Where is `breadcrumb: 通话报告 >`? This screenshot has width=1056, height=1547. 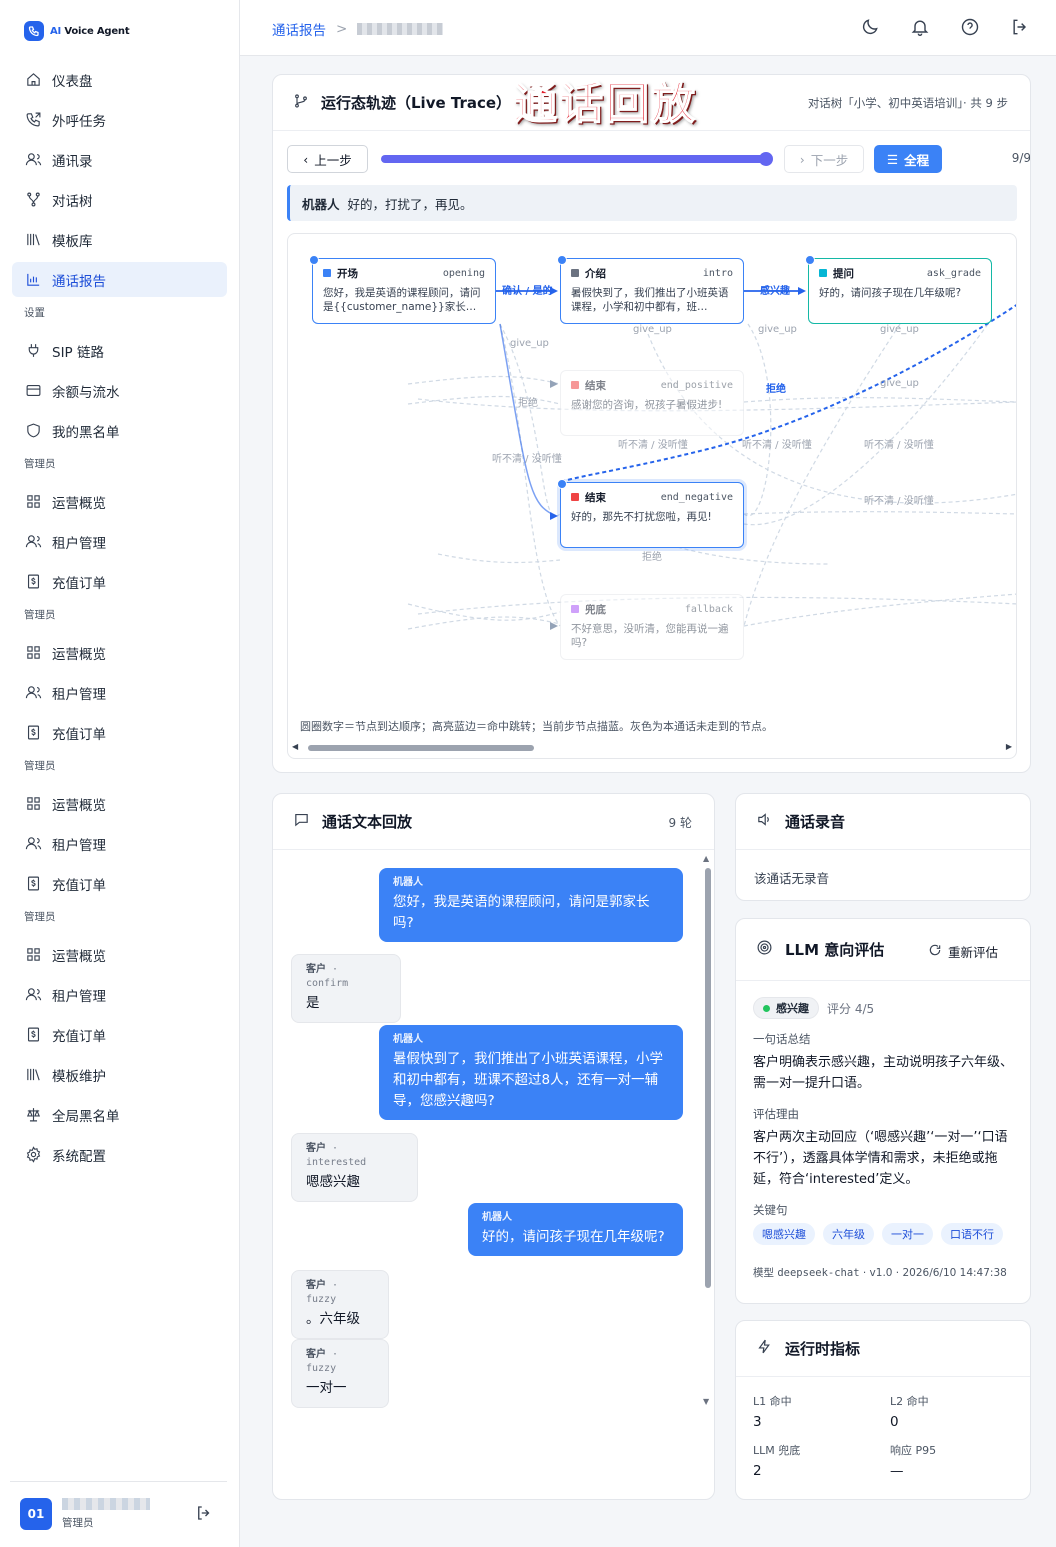 breadcrumb: 通话报告 > is located at coordinates (358, 29).